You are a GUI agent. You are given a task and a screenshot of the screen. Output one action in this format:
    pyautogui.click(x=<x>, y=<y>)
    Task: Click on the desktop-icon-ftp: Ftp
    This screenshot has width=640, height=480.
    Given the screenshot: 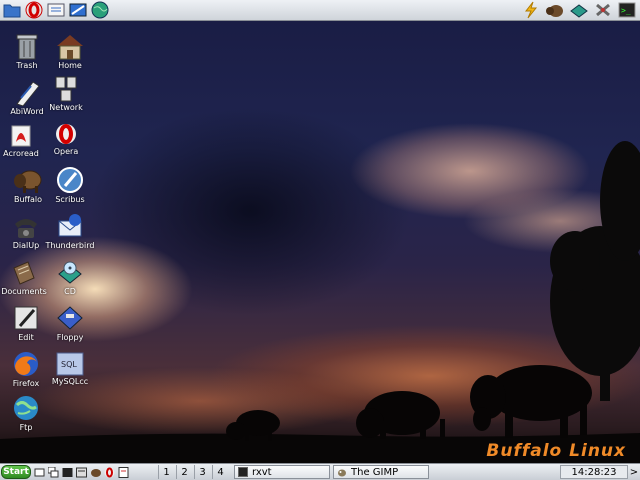 What is the action you would take?
    pyautogui.click(x=26, y=412)
    